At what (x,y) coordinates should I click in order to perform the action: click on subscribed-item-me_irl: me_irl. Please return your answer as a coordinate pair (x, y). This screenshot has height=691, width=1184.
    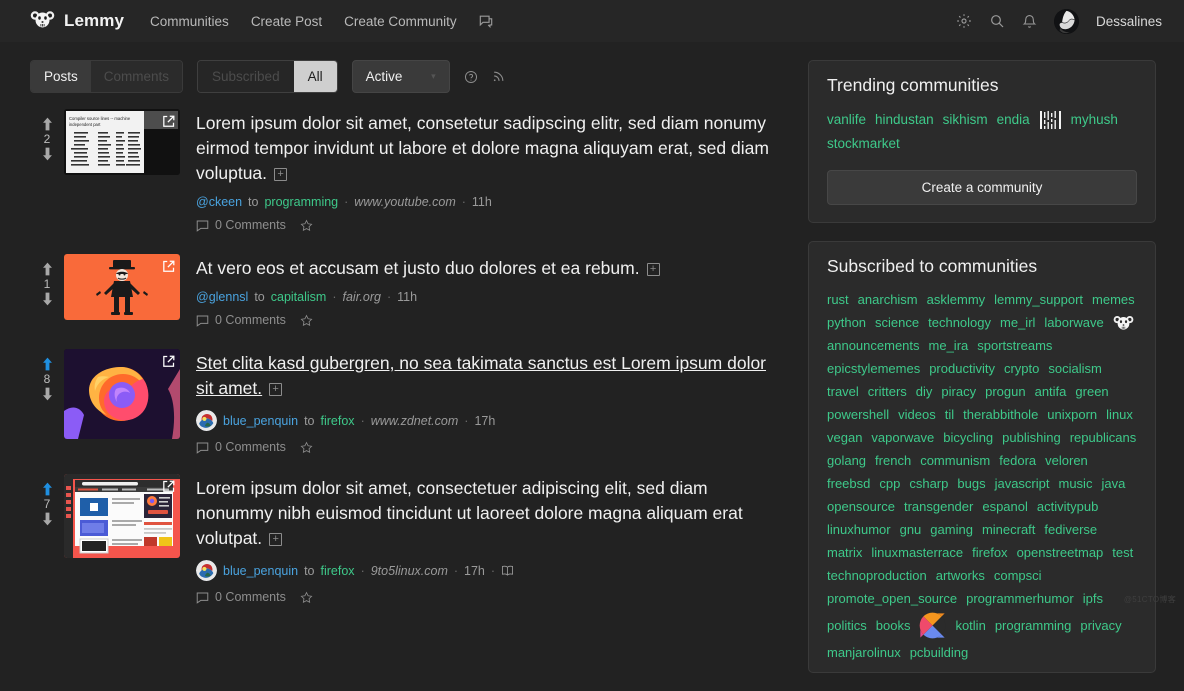
    Looking at the image, I should click on (1017, 322).